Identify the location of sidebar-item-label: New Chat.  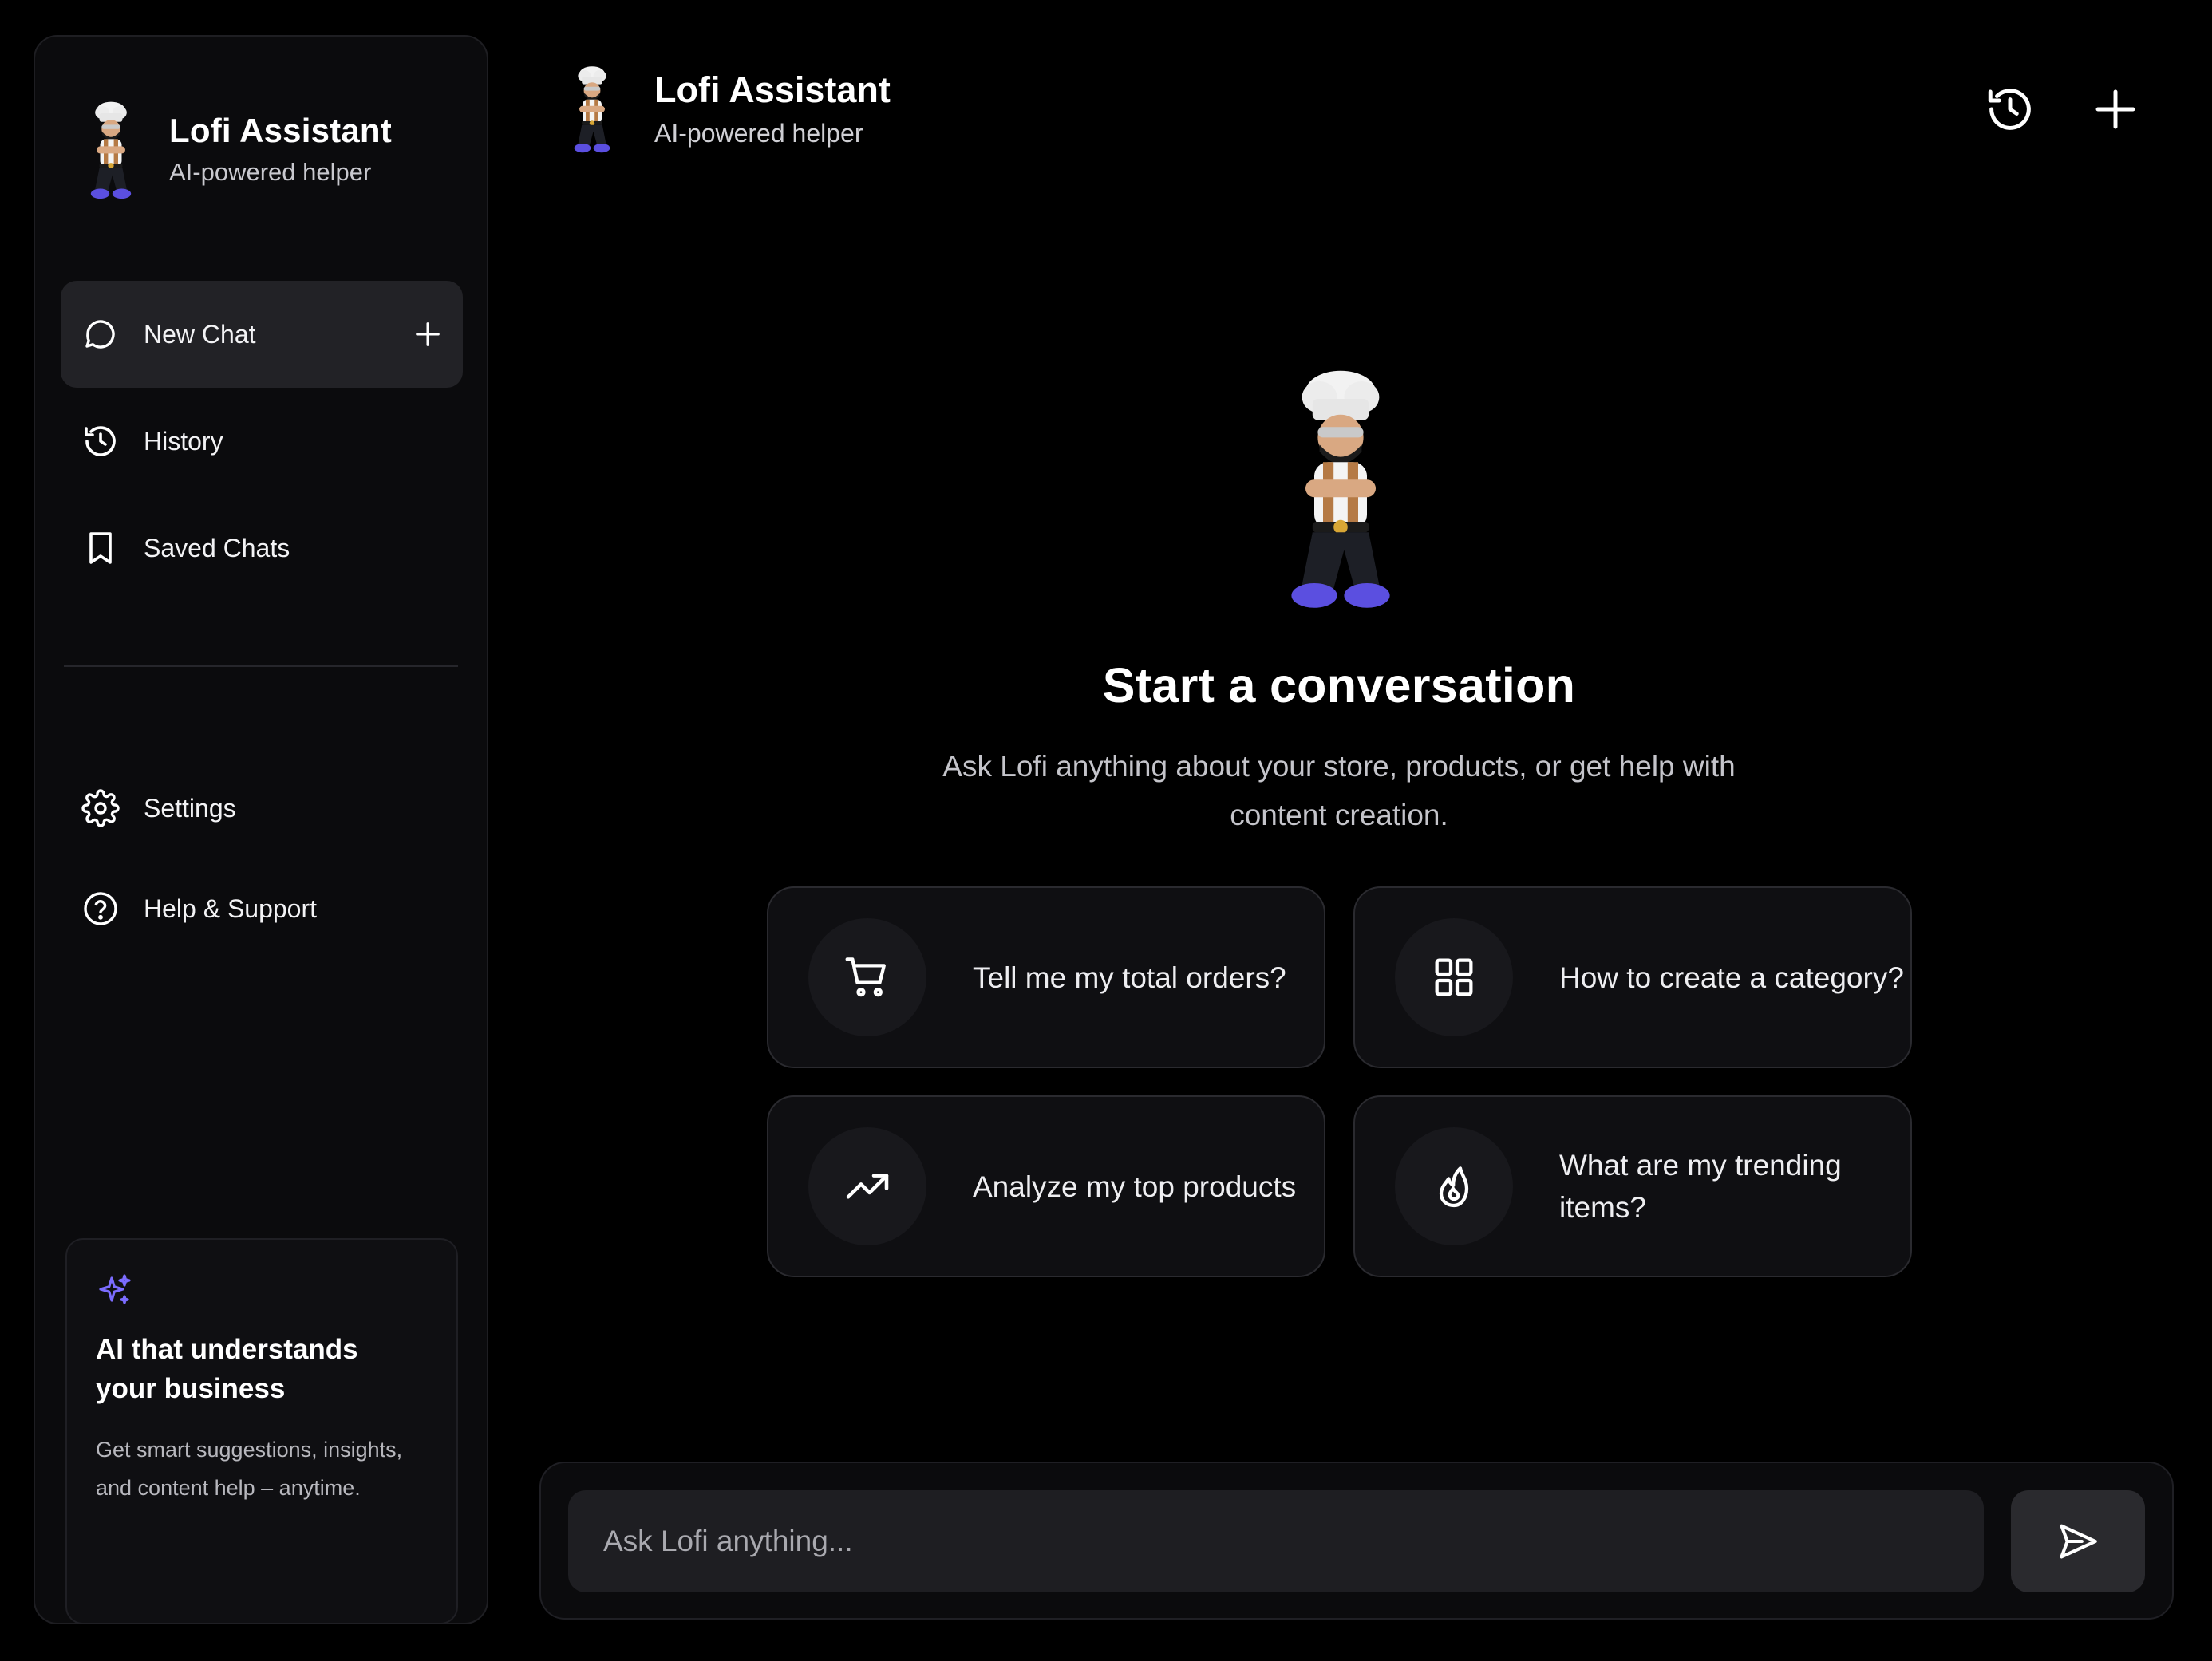
(200, 334).